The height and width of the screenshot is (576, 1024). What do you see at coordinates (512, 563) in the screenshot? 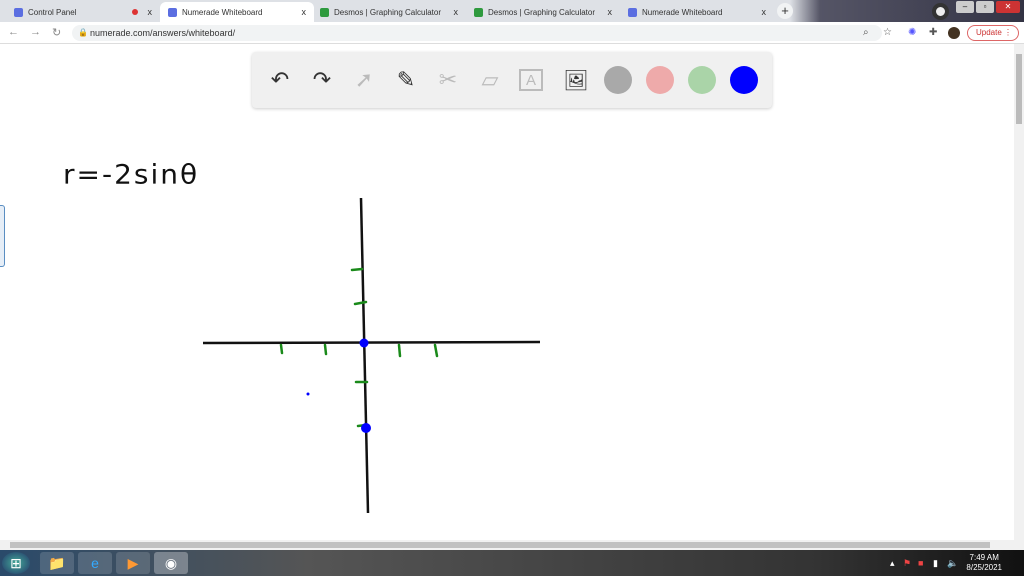
I see `taskbar: ⊞ 📁 e ▶ ◉ ▴ ⚑ ■ ▮ 🔈 7:49 AM 8/25/2021` at bounding box center [512, 563].